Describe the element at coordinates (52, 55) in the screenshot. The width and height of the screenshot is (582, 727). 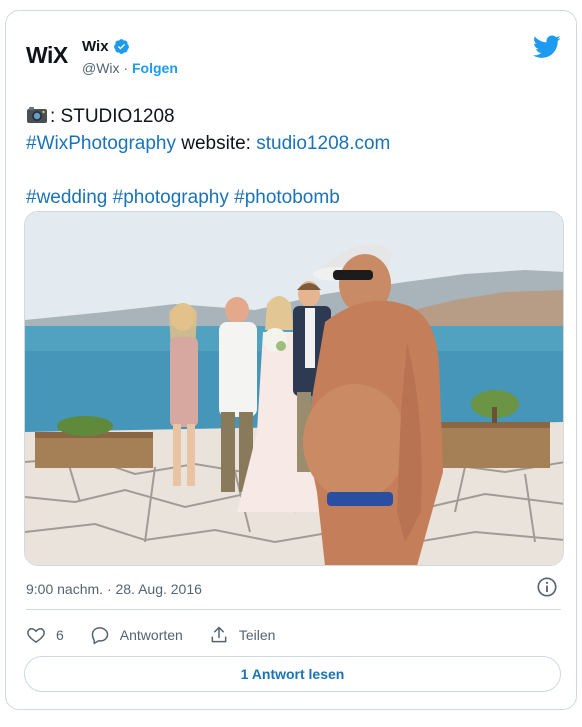
I see `wix-logo: WiX` at that location.